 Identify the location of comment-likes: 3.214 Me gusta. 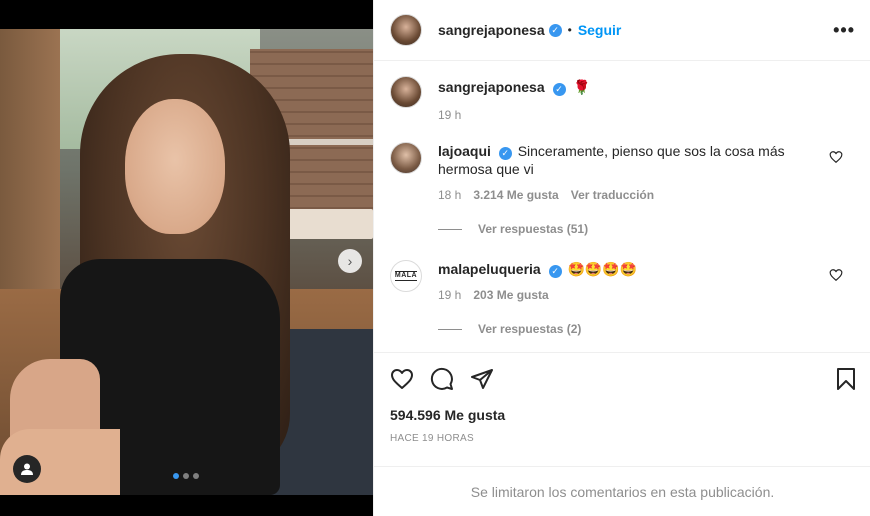
(515, 195).